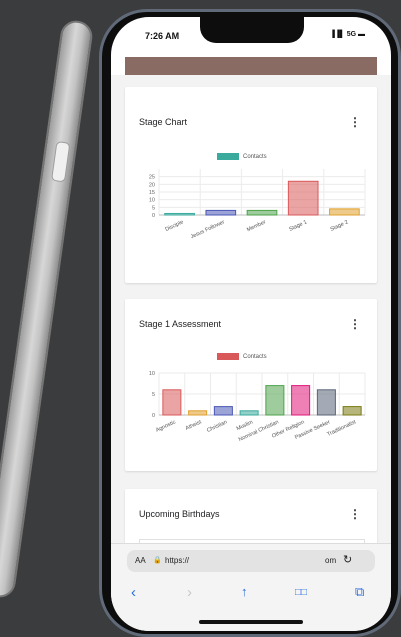 Image resolution: width=401 pixels, height=637 pixels. What do you see at coordinates (179, 514) in the screenshot?
I see `birthdays-title: Upcoming Birthdays` at bounding box center [179, 514].